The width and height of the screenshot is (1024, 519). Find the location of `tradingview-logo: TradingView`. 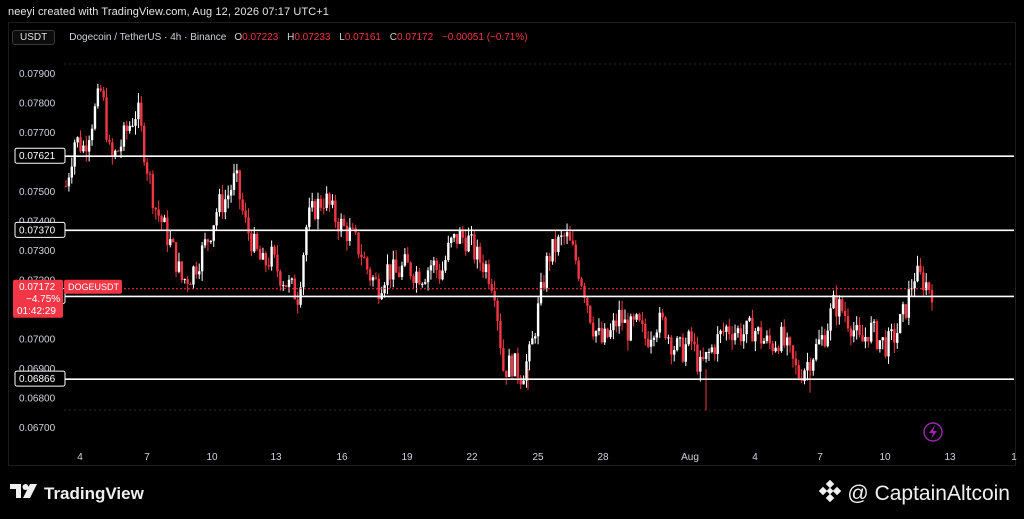

tradingview-logo: TradingView is located at coordinates (77, 493).